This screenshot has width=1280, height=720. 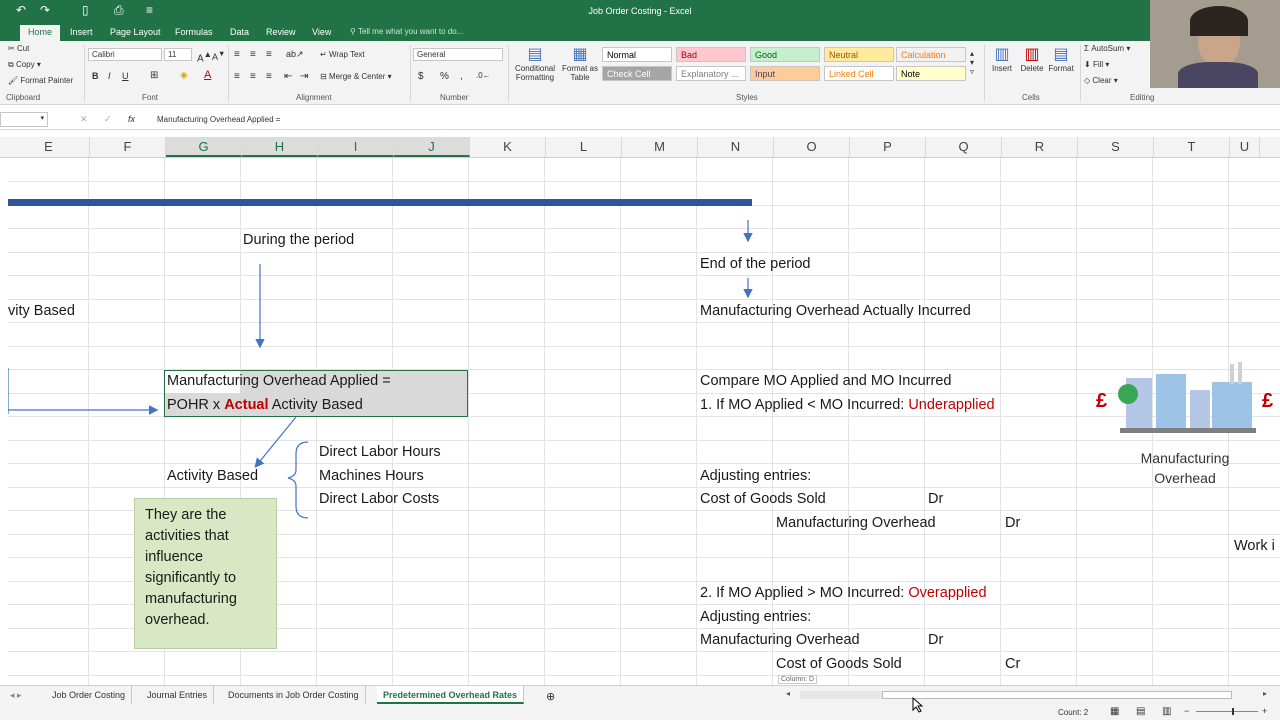 I want to click on tab-insert: Insert, so click(x=81, y=33).